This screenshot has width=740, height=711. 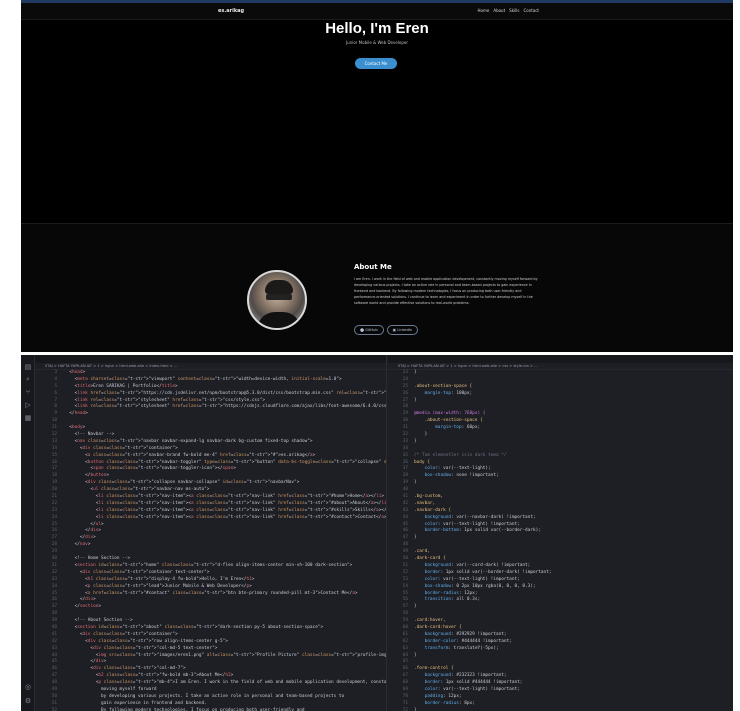 What do you see at coordinates (560, 545) in the screenshot?
I see `code-line: 48` at bounding box center [560, 545].